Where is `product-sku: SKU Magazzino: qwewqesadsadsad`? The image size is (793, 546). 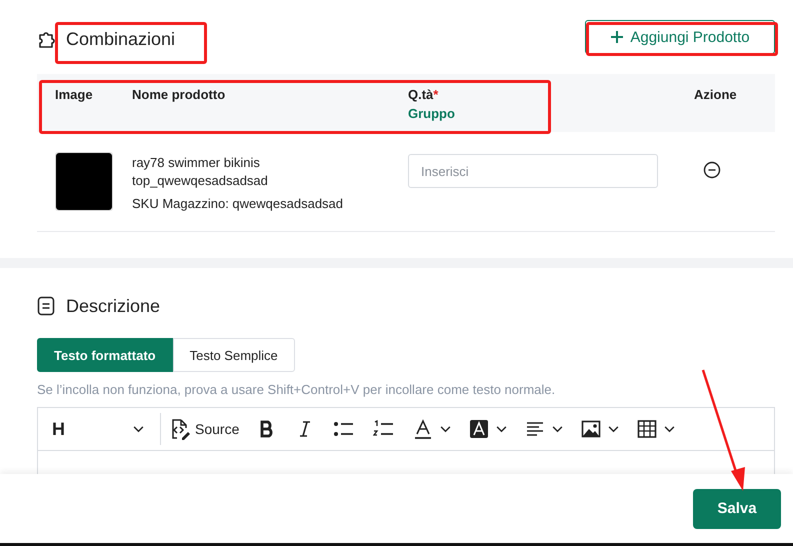 product-sku: SKU Magazzino: qwewqesadsadsad is located at coordinates (238, 203).